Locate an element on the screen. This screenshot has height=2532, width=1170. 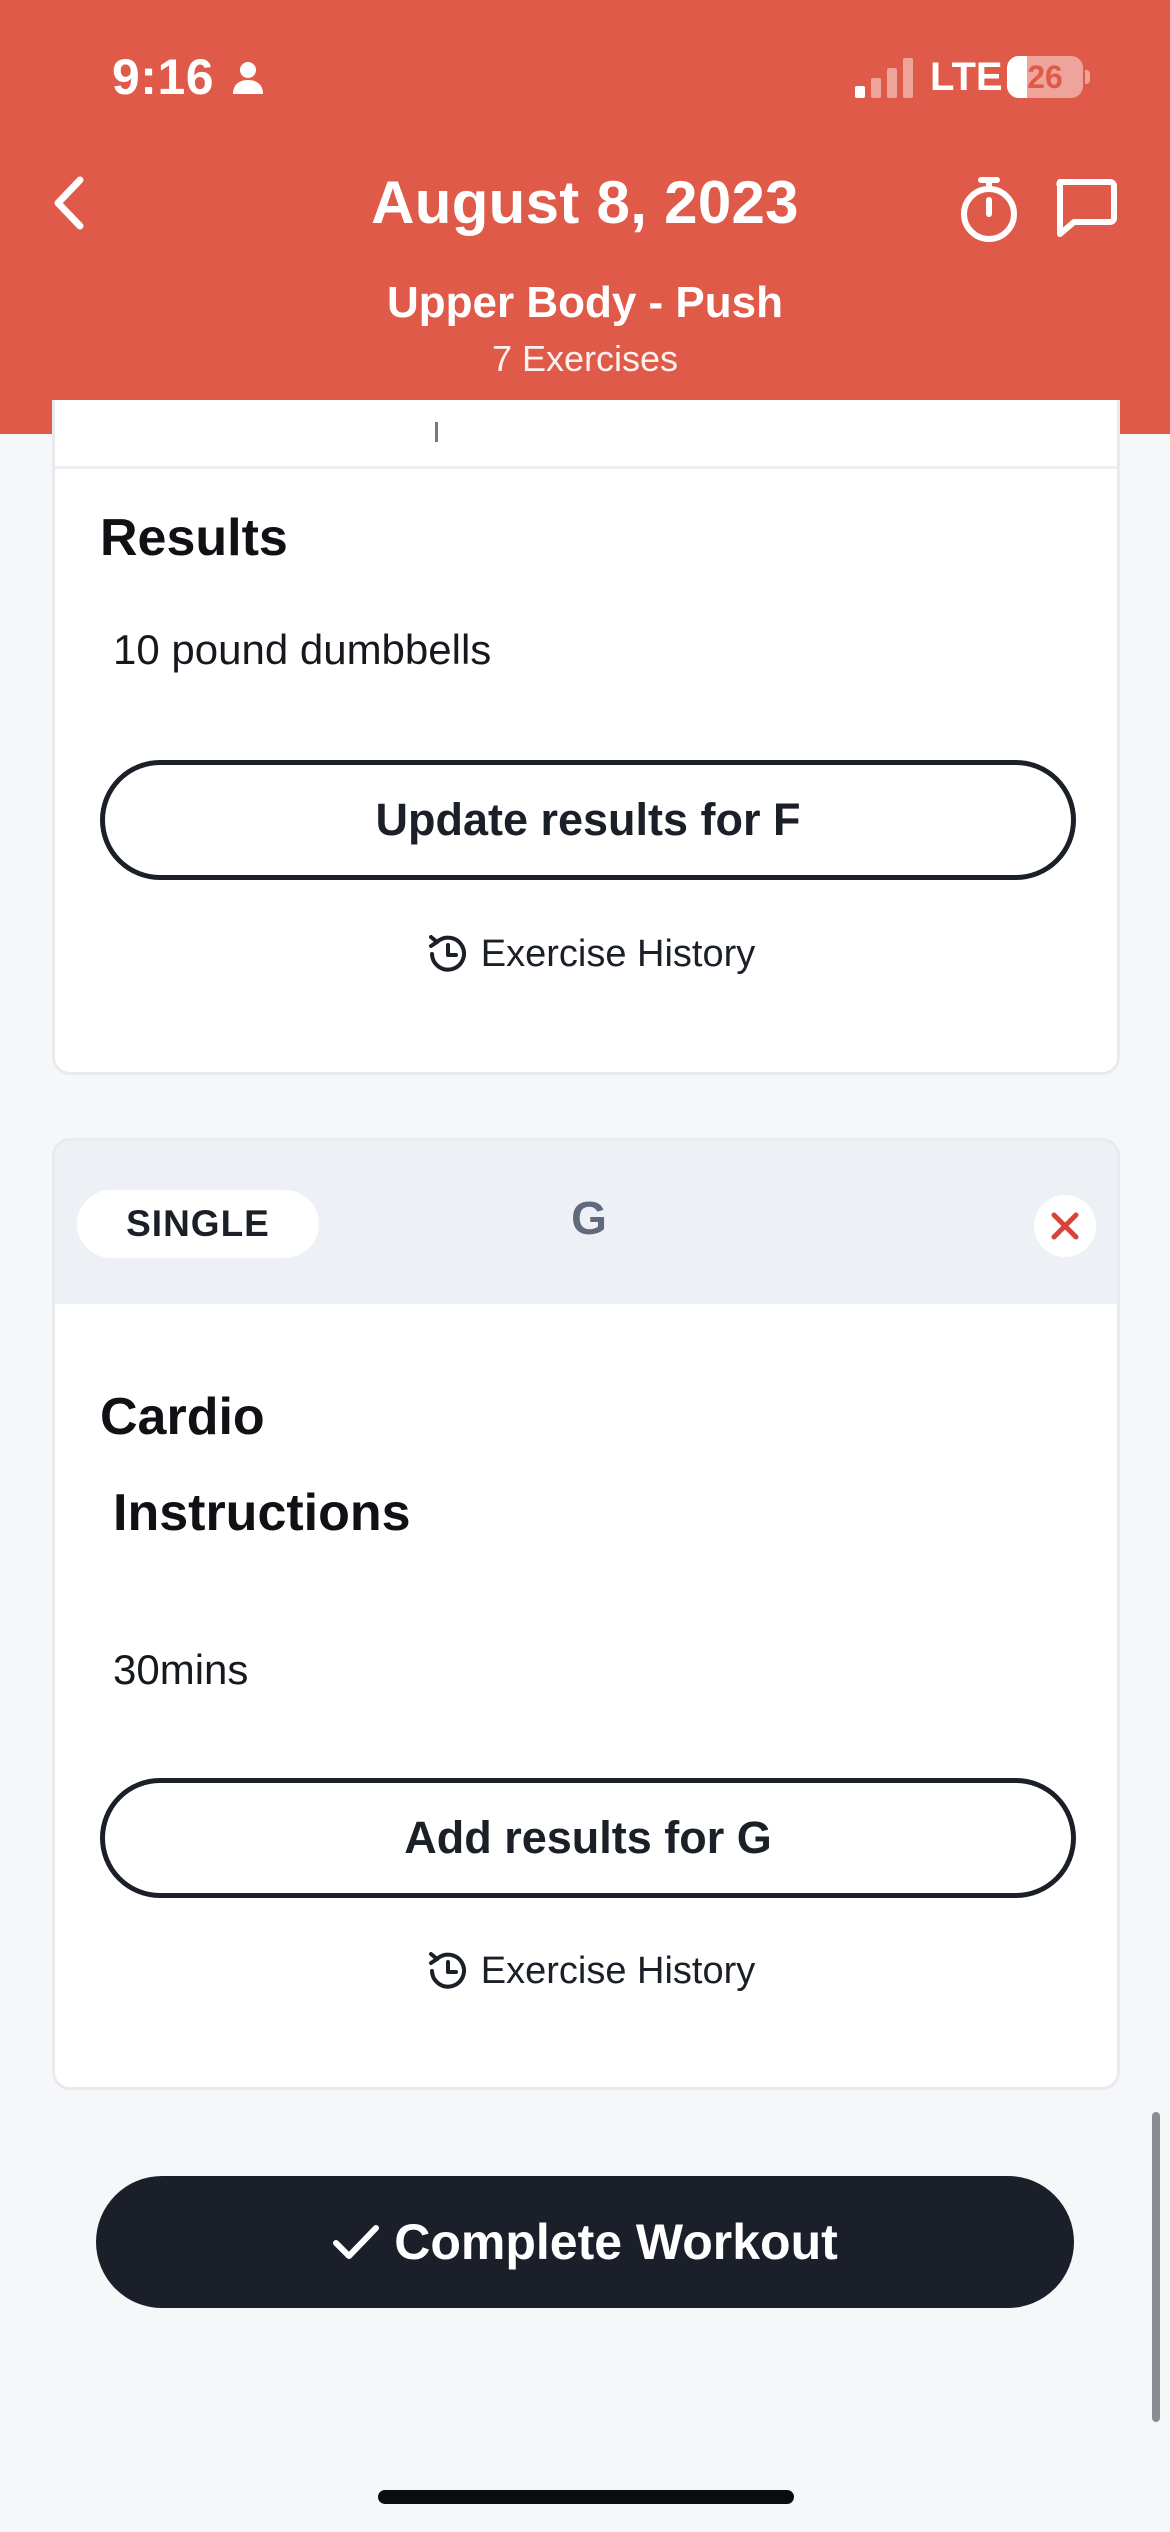
person-icon is located at coordinates (248, 78).